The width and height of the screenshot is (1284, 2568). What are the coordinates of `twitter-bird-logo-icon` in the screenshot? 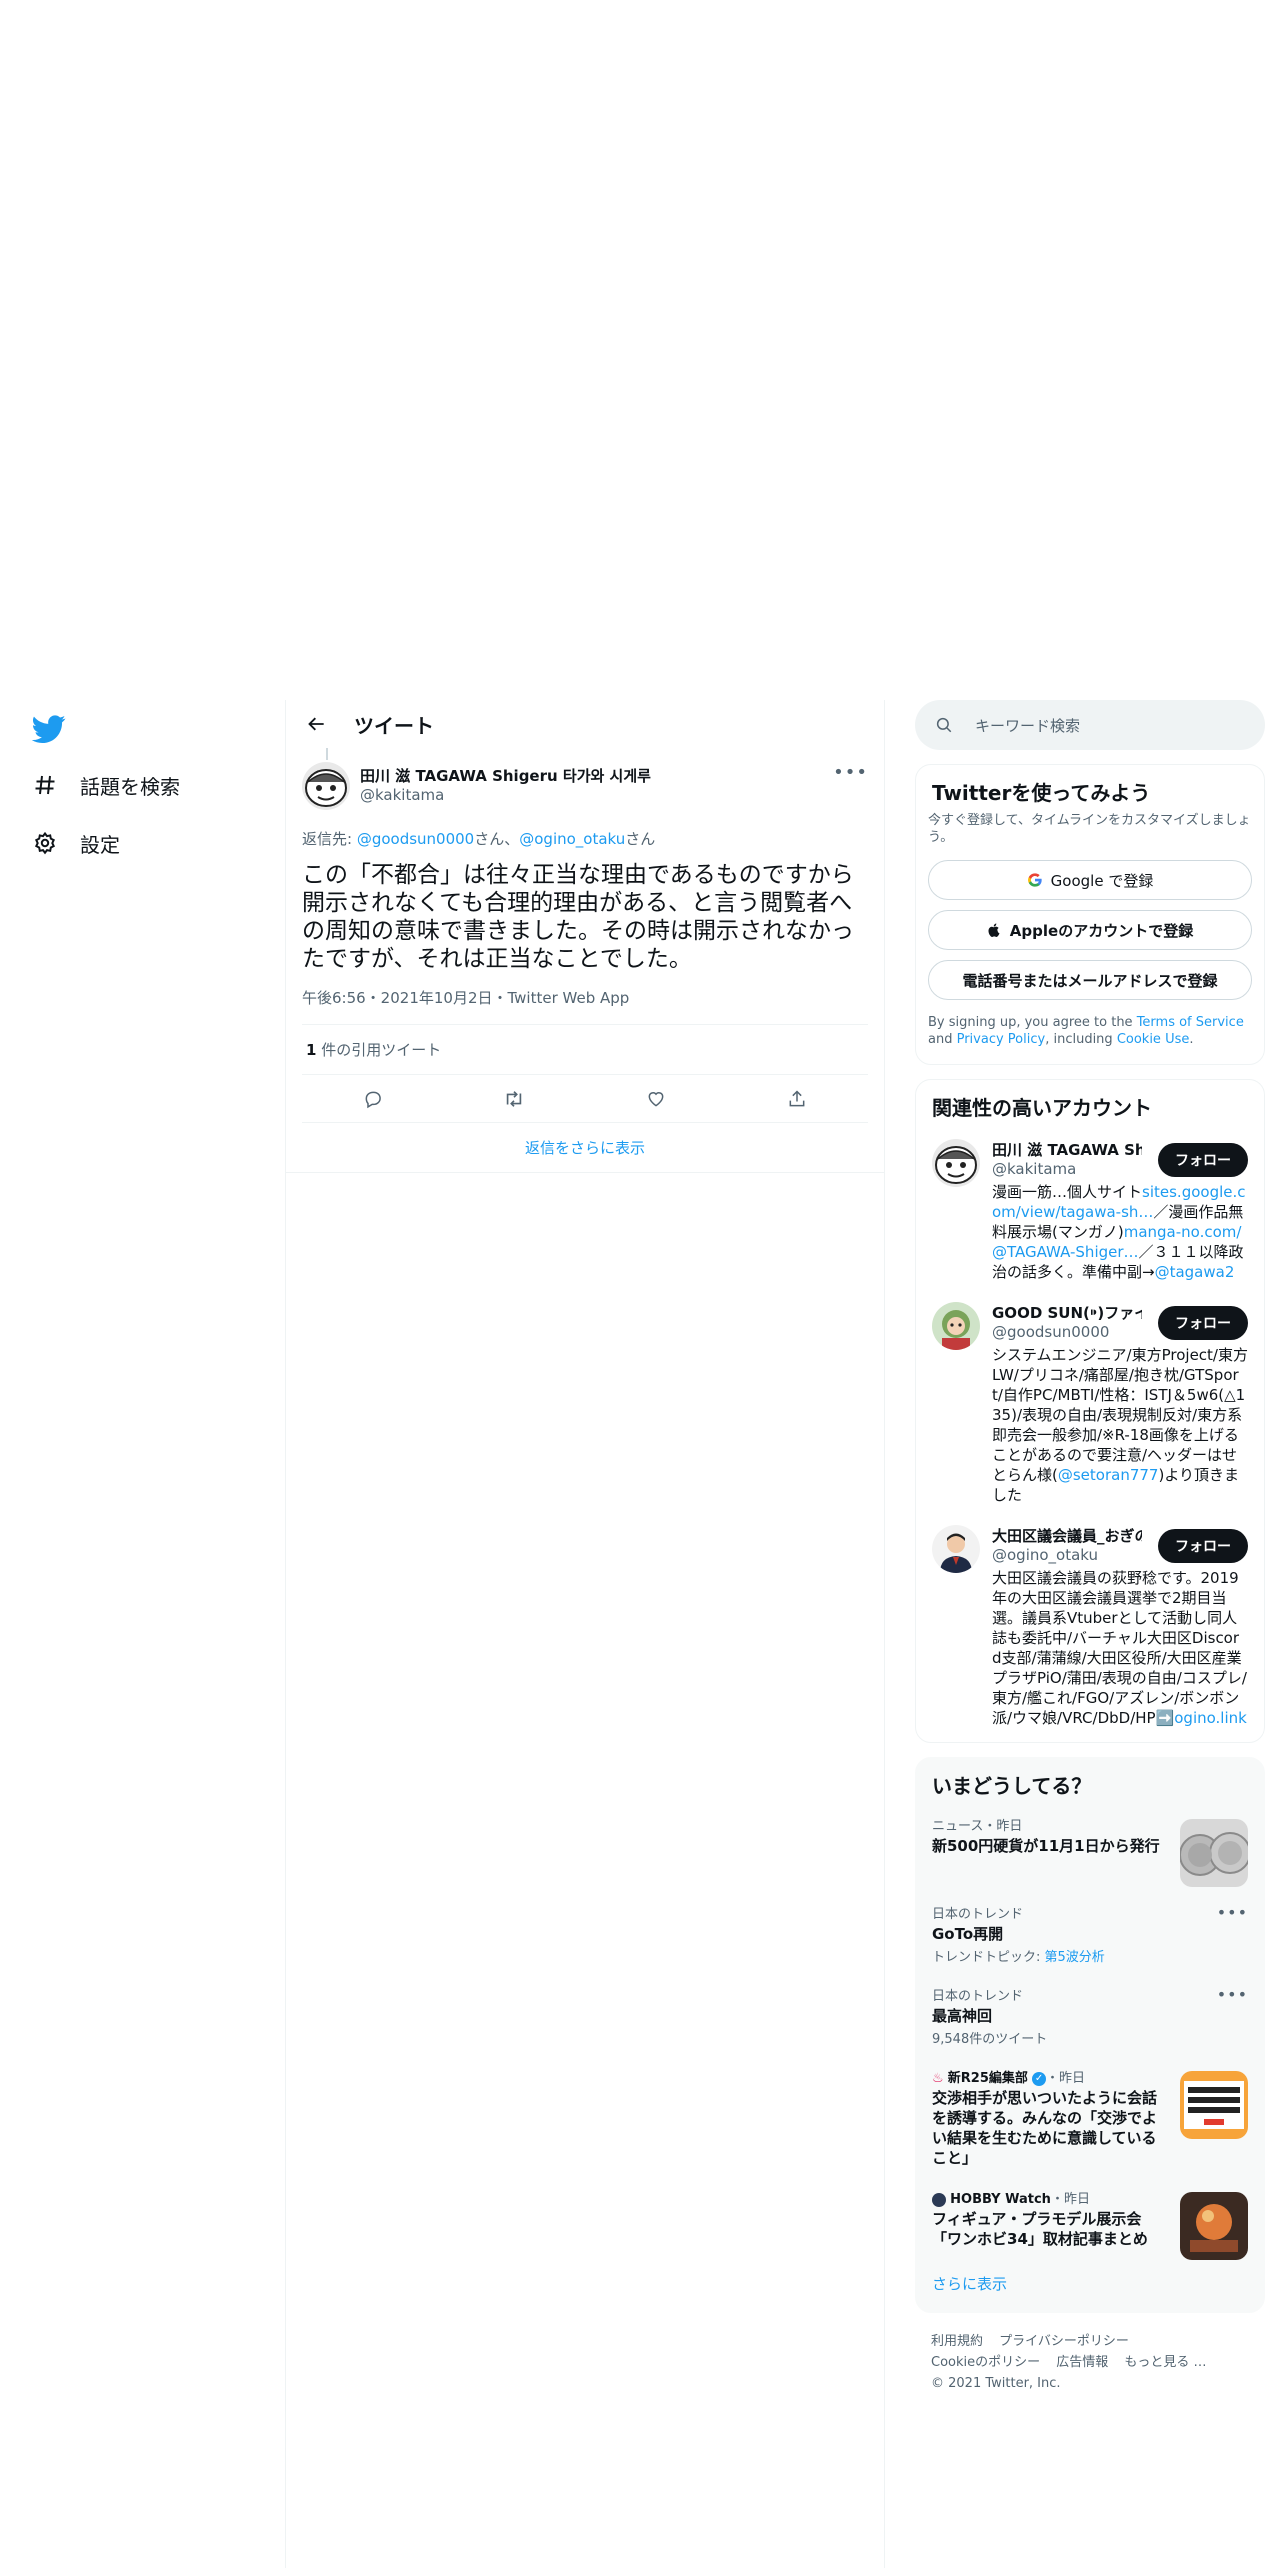 It's located at (48, 729).